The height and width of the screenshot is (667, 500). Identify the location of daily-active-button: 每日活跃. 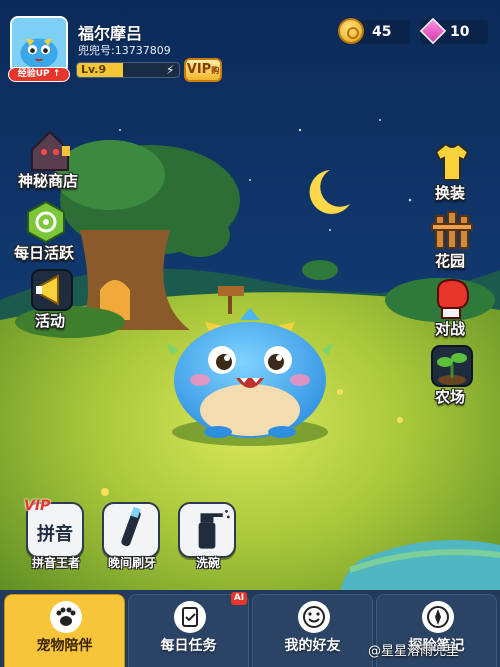
(44, 233).